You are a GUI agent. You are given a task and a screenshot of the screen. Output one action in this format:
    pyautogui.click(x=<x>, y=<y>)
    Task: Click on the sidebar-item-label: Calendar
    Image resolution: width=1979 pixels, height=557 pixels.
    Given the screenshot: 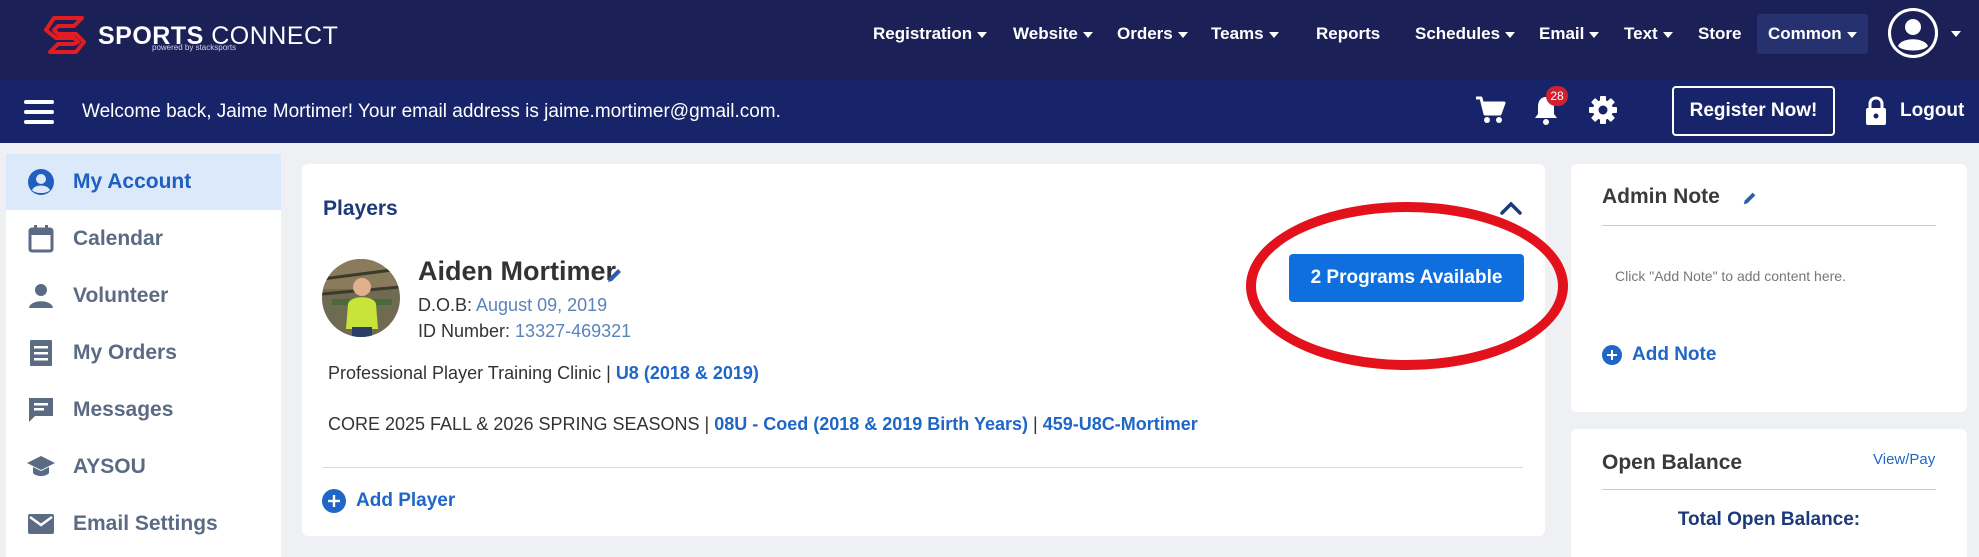 What is the action you would take?
    pyautogui.click(x=118, y=238)
    